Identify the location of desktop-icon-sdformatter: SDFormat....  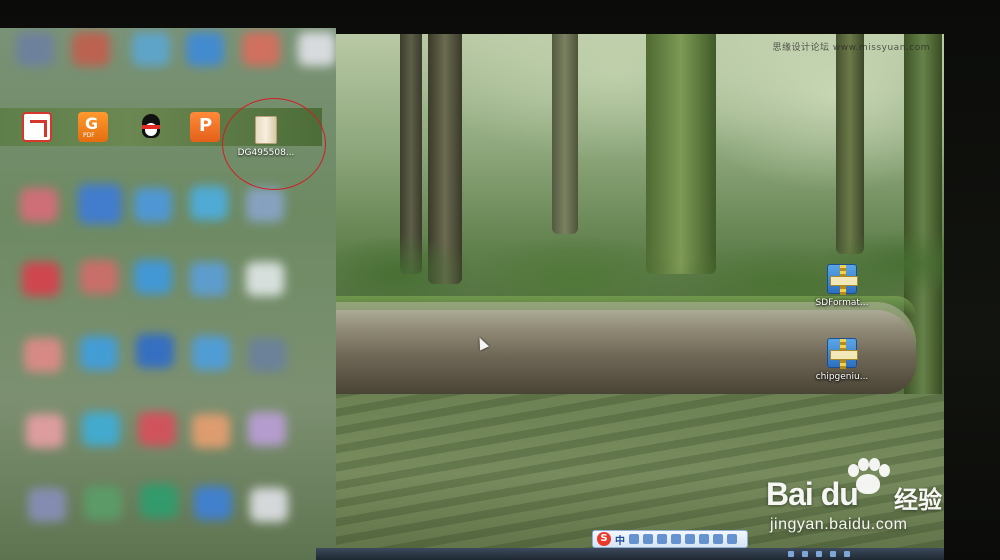
(842, 286).